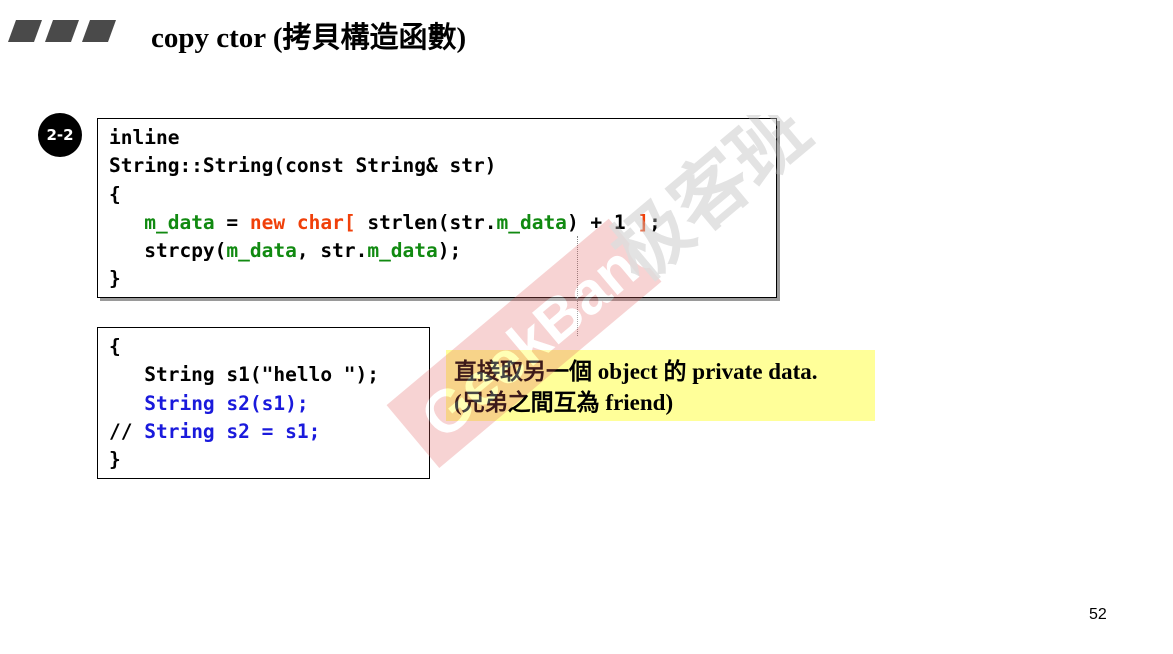 This screenshot has height=654, width=1173. I want to click on code-token-bracket: ], so click(643, 222).